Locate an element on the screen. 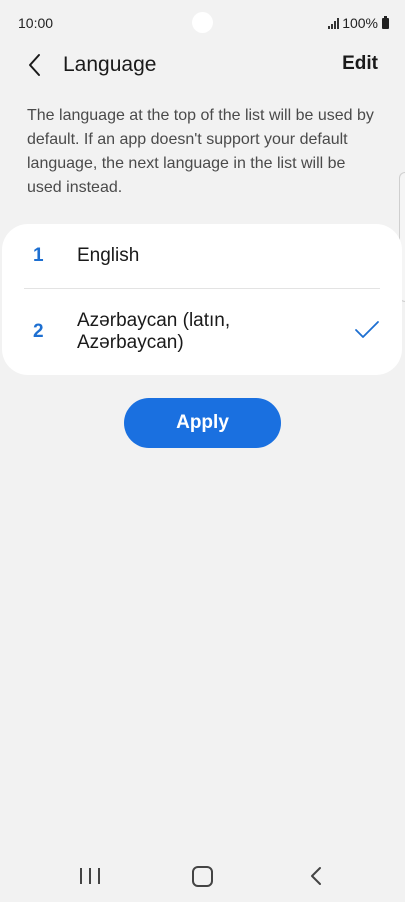  battery-percent: 100% is located at coordinates (360, 23).